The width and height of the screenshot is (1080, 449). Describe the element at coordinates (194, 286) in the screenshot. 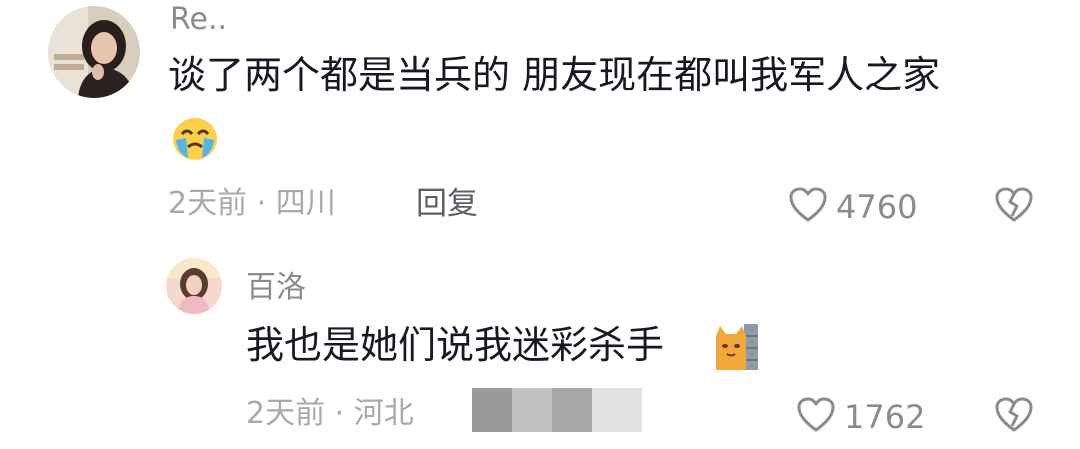

I see `reply-avatar` at that location.